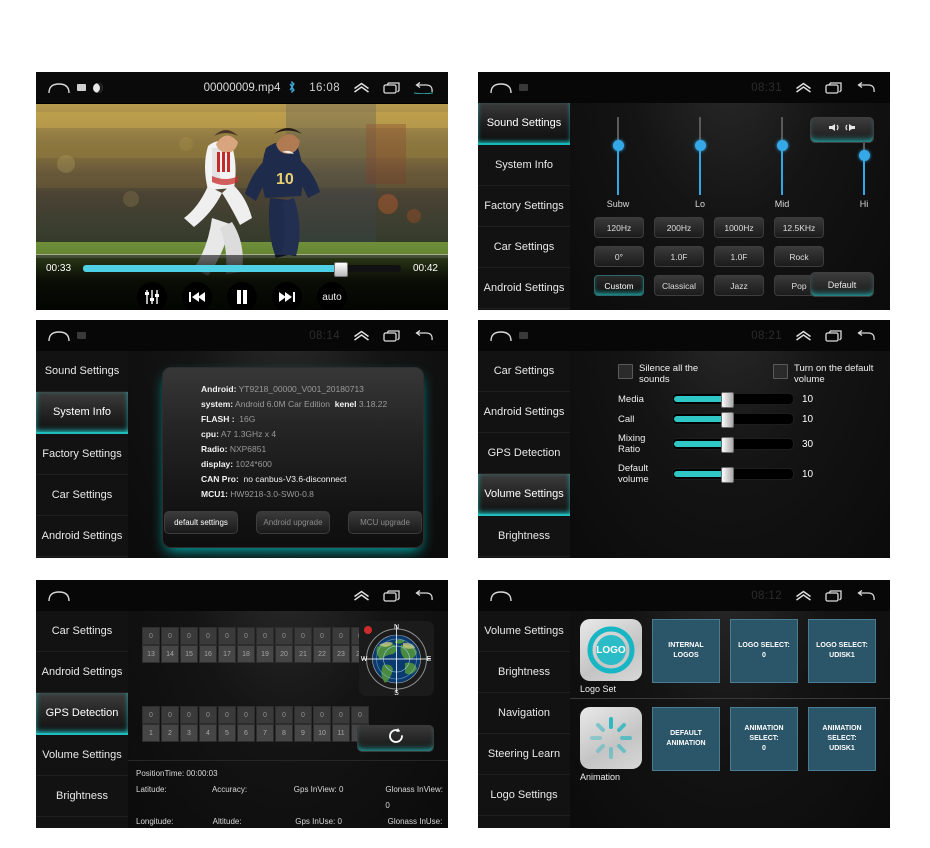 This screenshot has width=930, height=848. Describe the element at coordinates (842, 130) in the screenshot. I see `balance-button` at that location.